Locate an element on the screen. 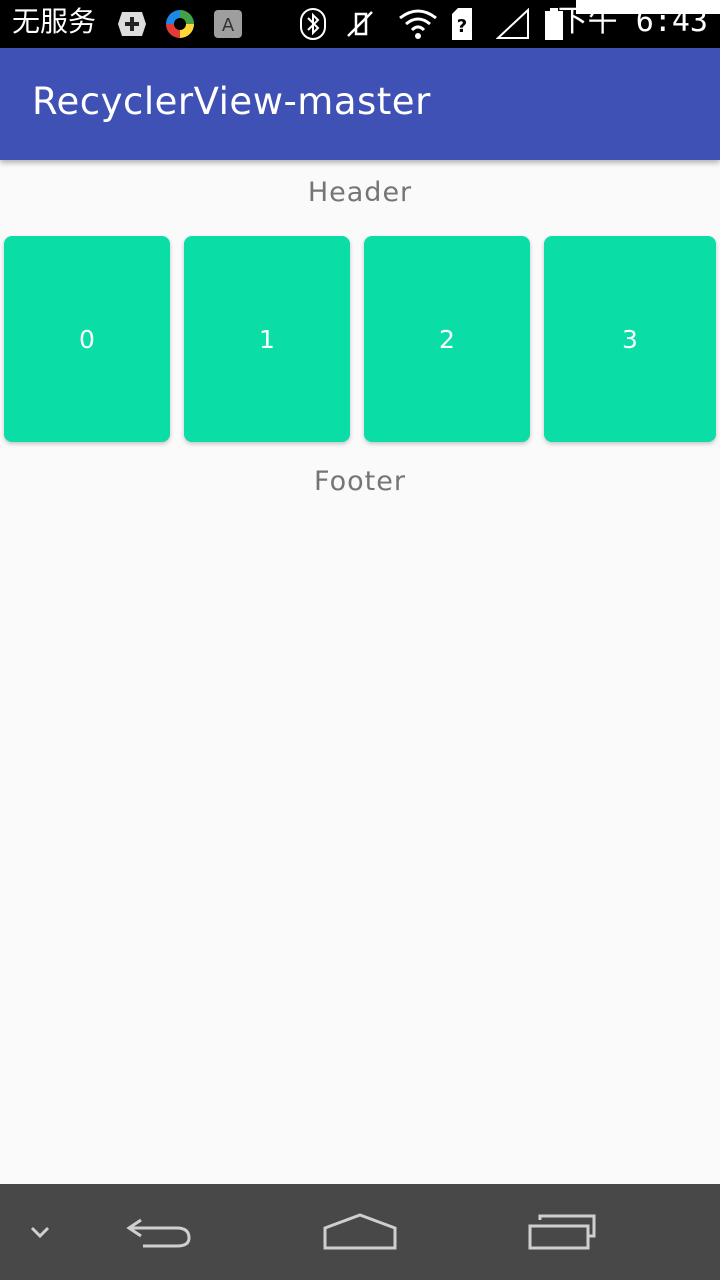 The height and width of the screenshot is (1280, 720). navigation-bar is located at coordinates (360, 1232).